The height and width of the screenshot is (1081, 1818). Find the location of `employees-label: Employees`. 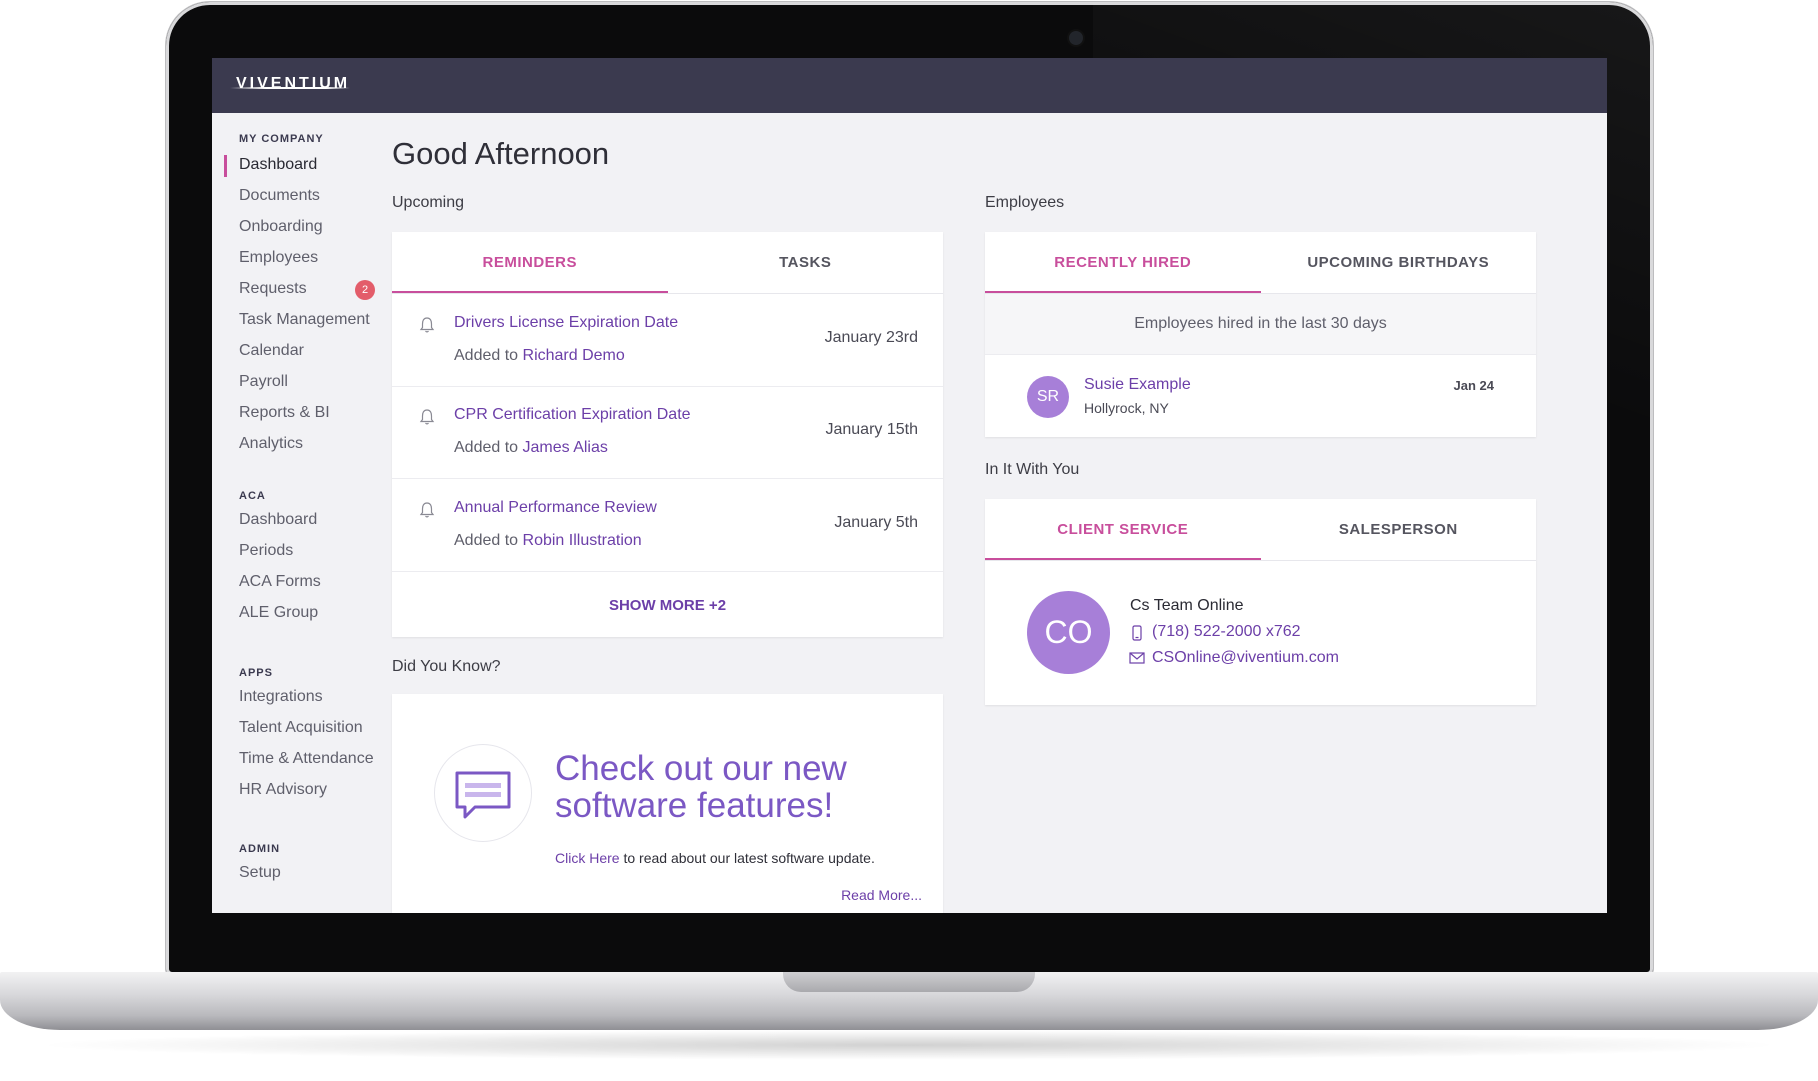

employees-label: Employees is located at coordinates (1025, 202).